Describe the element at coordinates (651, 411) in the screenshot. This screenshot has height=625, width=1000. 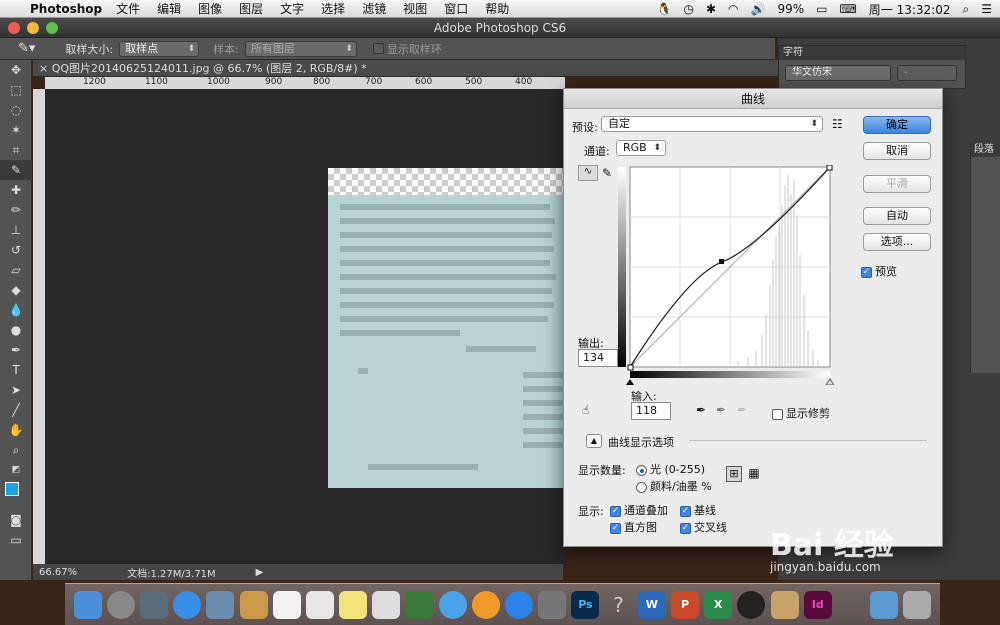
I see `input-field: 118` at that location.